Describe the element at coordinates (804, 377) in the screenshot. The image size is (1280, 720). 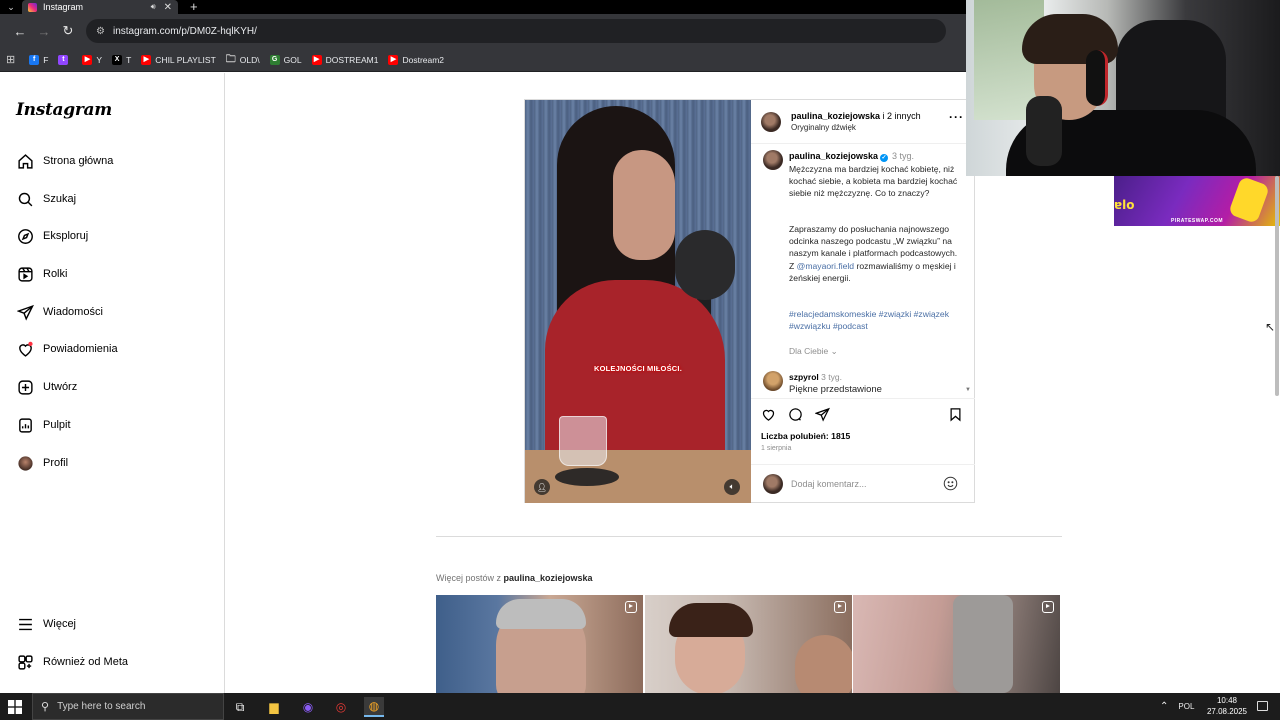
I see `comment-author-name: szpyrol` at that location.